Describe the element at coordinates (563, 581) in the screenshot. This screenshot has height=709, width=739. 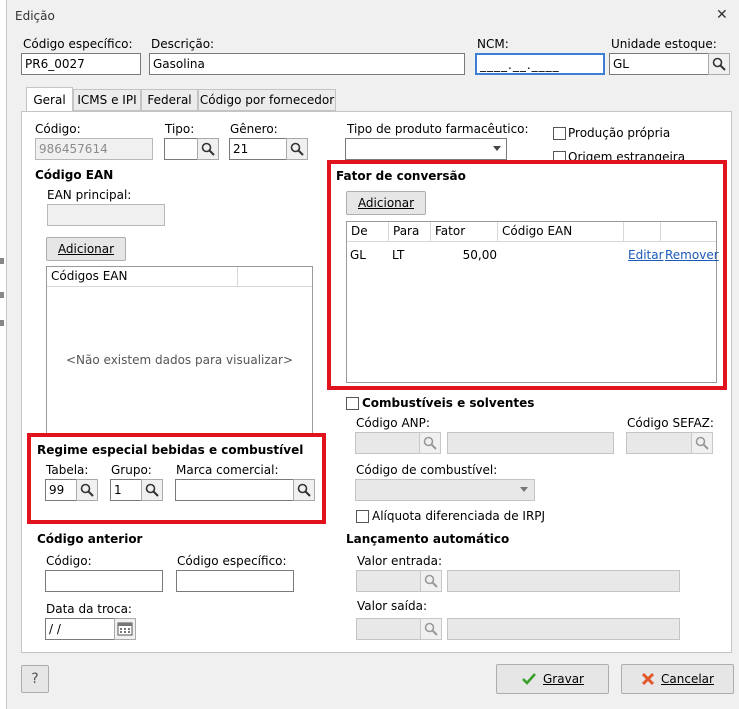
I see `valor-entrada-description` at that location.